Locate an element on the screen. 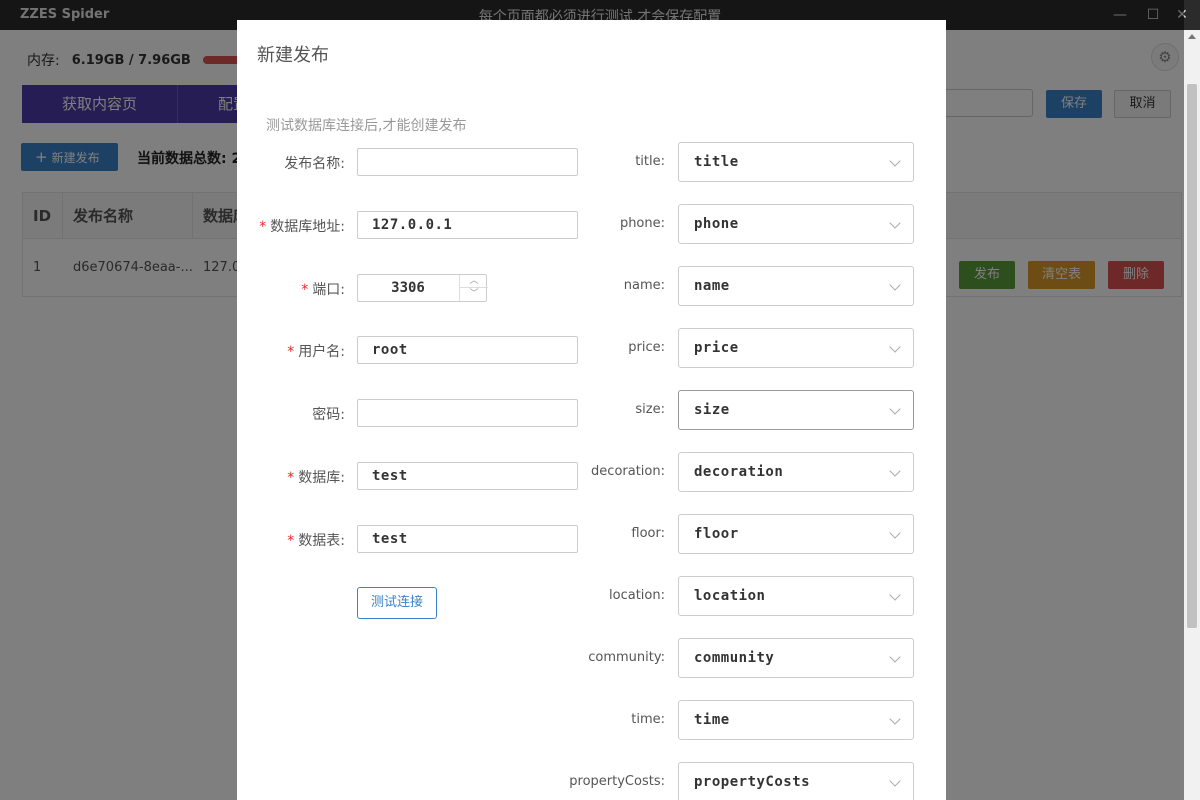 The height and width of the screenshot is (800, 1200). stepper-handler: ︿ ﹀ is located at coordinates (473, 288).